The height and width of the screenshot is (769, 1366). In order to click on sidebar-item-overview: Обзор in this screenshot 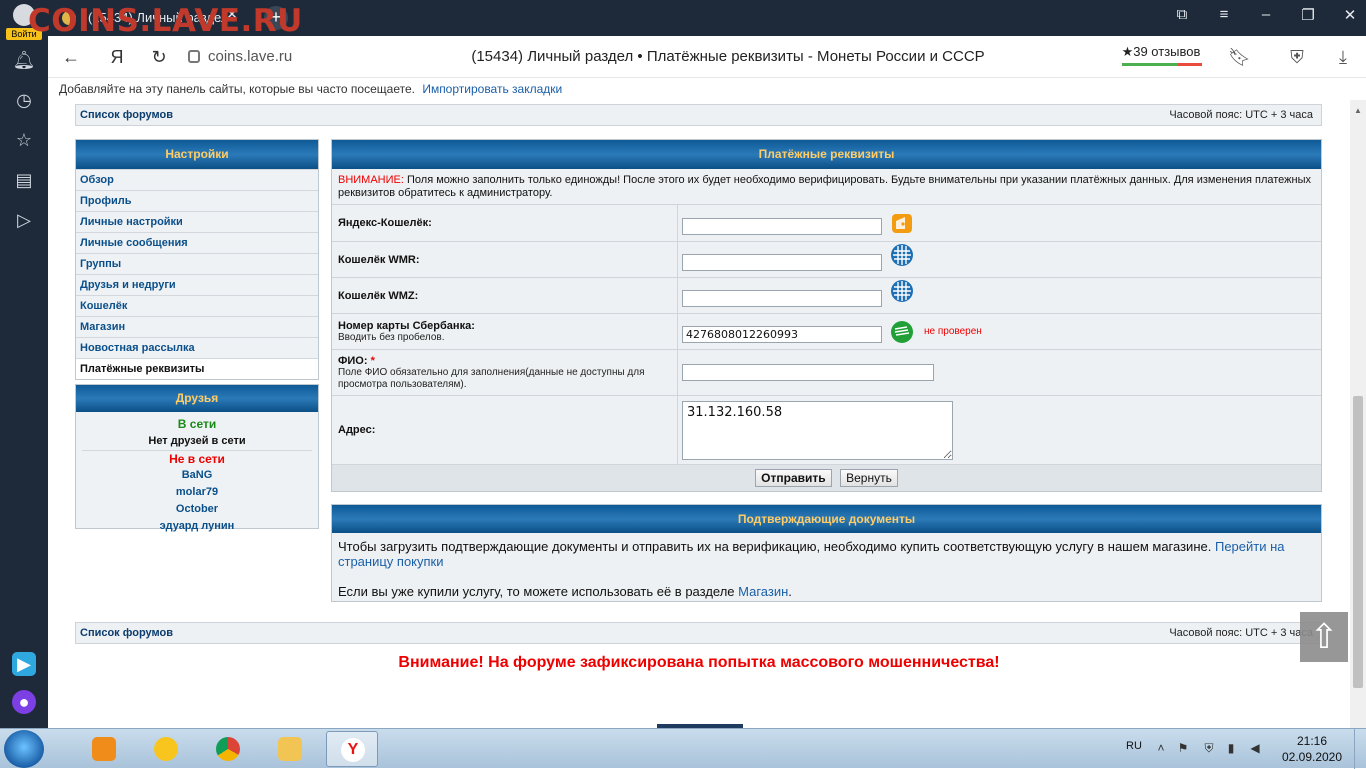, I will do `click(197, 179)`.